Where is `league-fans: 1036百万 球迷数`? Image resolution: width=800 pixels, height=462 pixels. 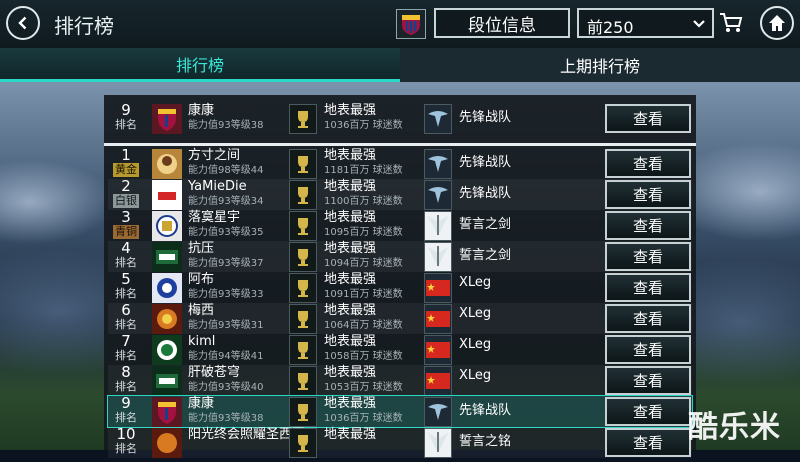 league-fans: 1036百万 球迷数 is located at coordinates (363, 418).